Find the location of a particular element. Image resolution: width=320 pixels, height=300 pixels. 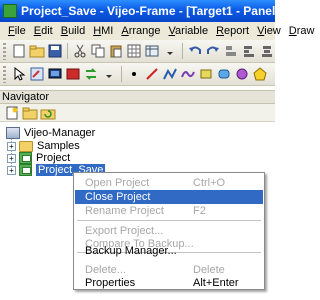

menu-arrange: Arrange is located at coordinates (140, 31).